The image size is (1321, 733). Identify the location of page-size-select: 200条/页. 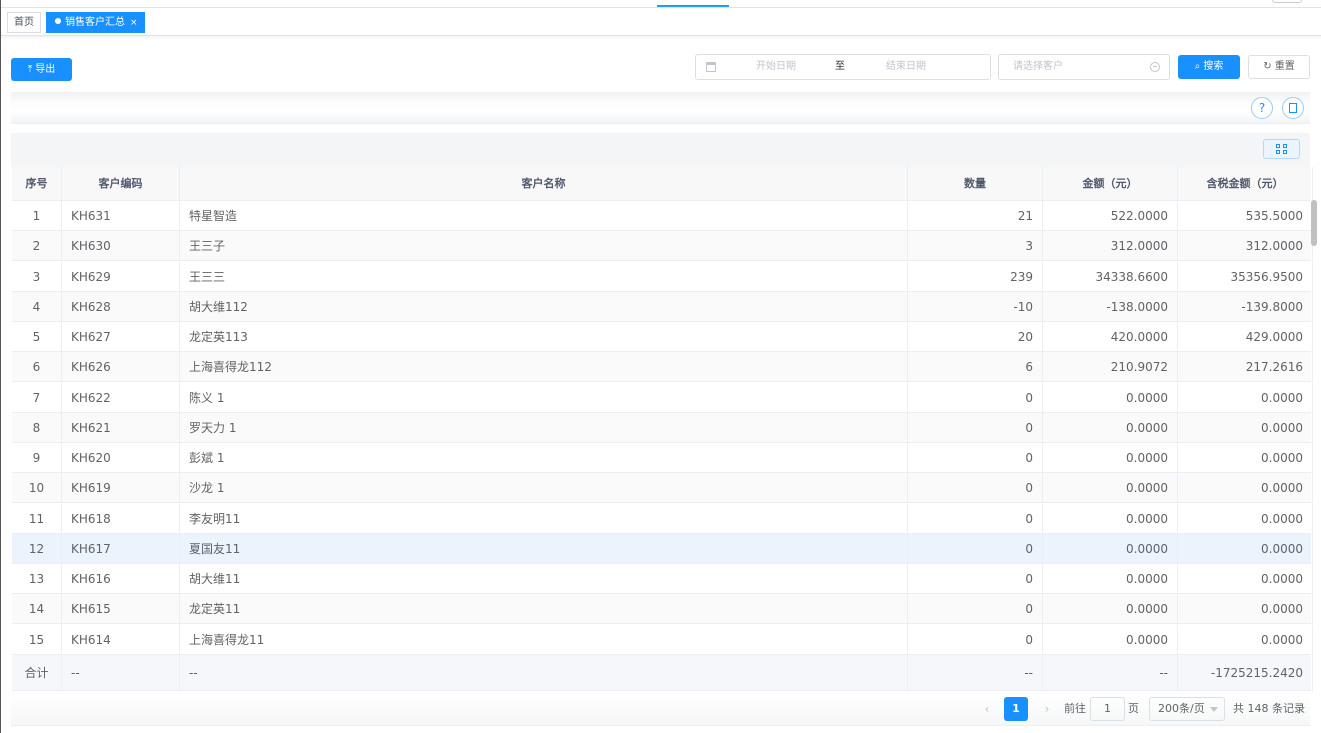
(1187, 709).